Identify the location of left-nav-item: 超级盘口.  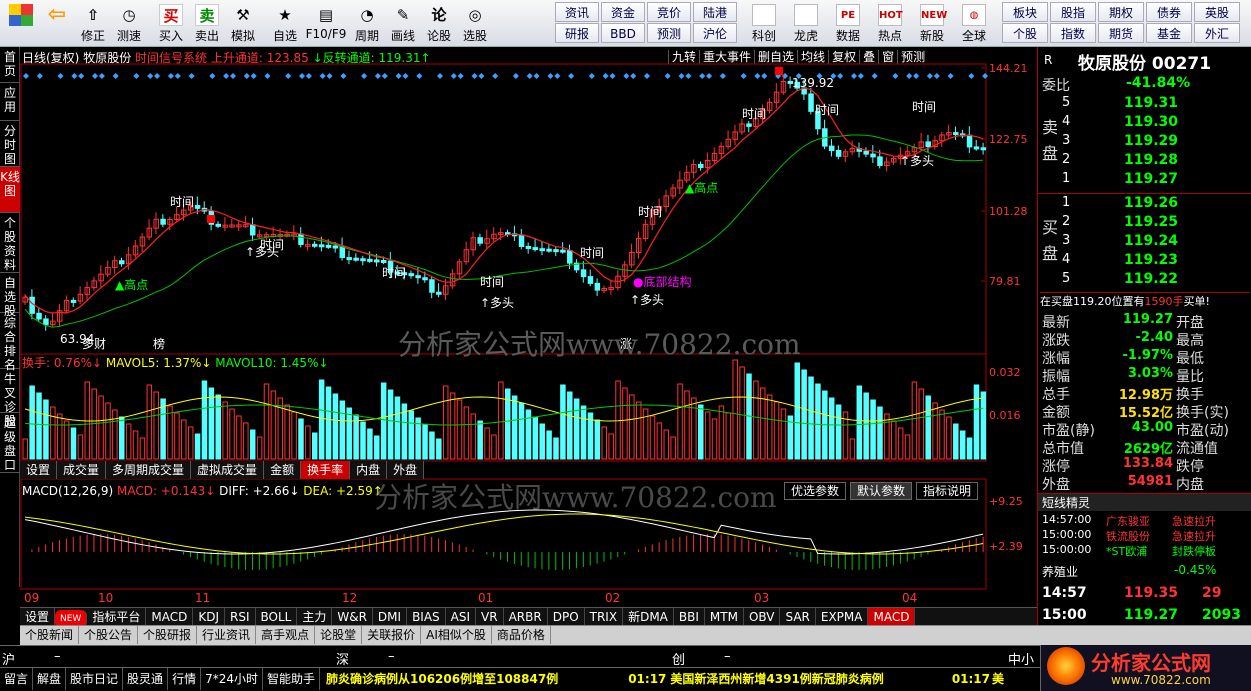
(10, 443).